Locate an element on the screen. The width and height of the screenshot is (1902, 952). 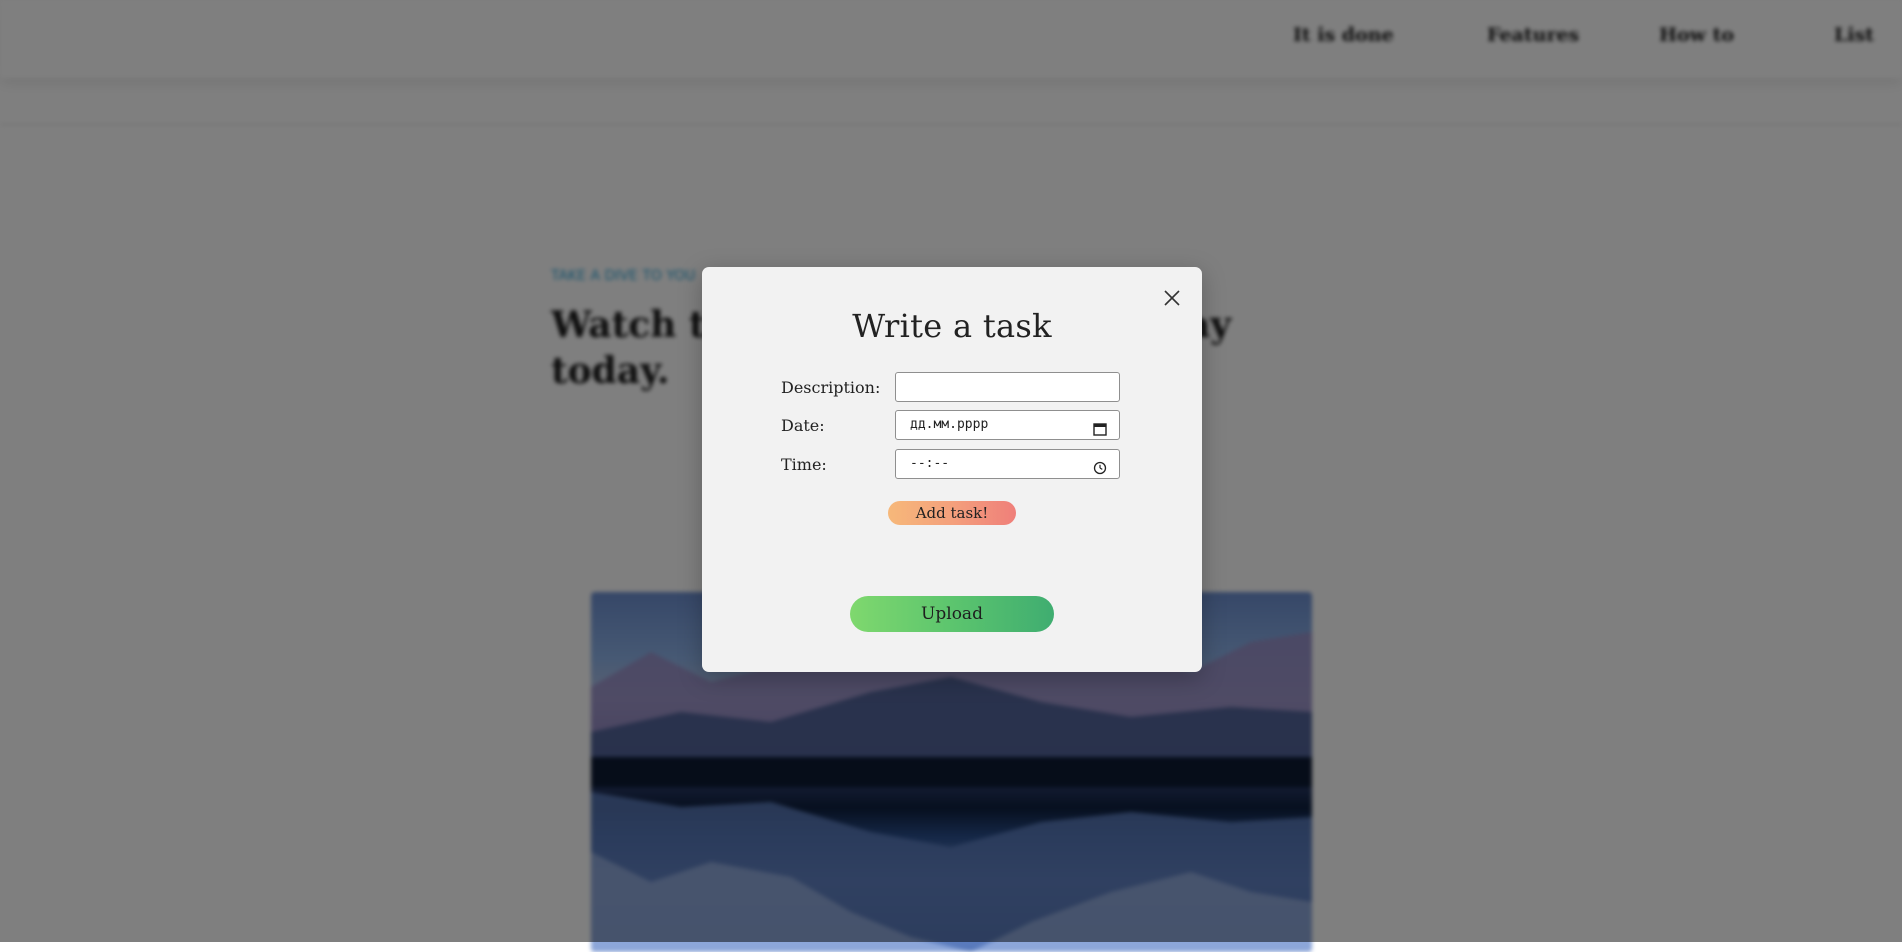
date-input-value: дд.мм.рррр is located at coordinates (949, 424).